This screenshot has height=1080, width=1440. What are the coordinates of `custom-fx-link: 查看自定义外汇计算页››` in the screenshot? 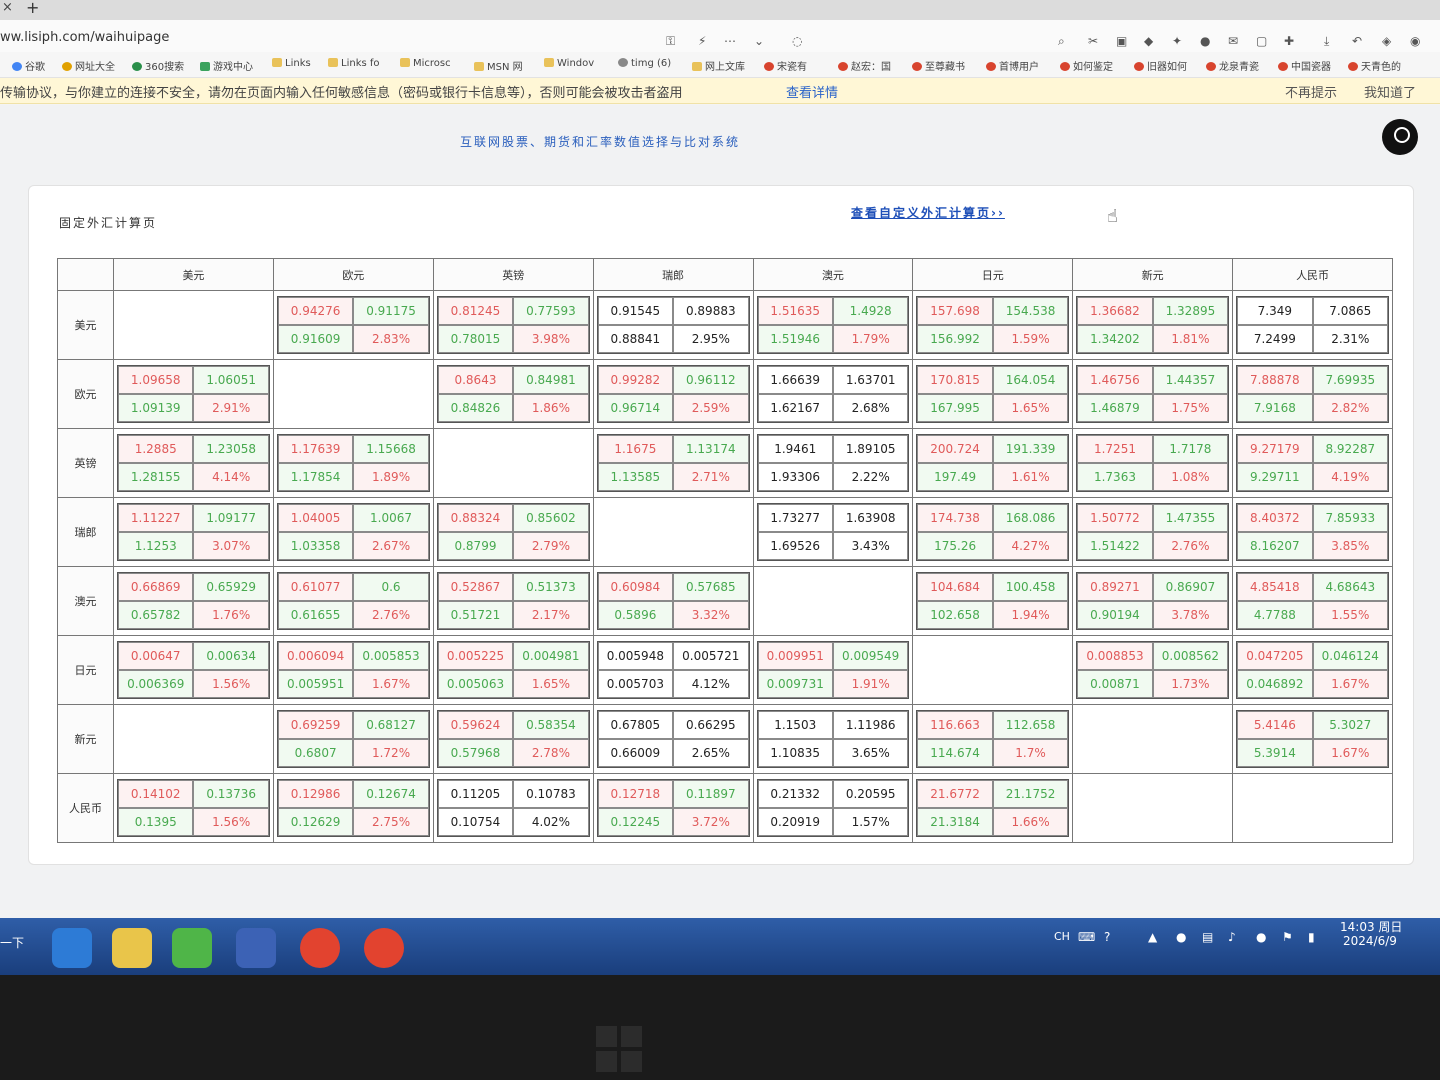 It's located at (928, 212).